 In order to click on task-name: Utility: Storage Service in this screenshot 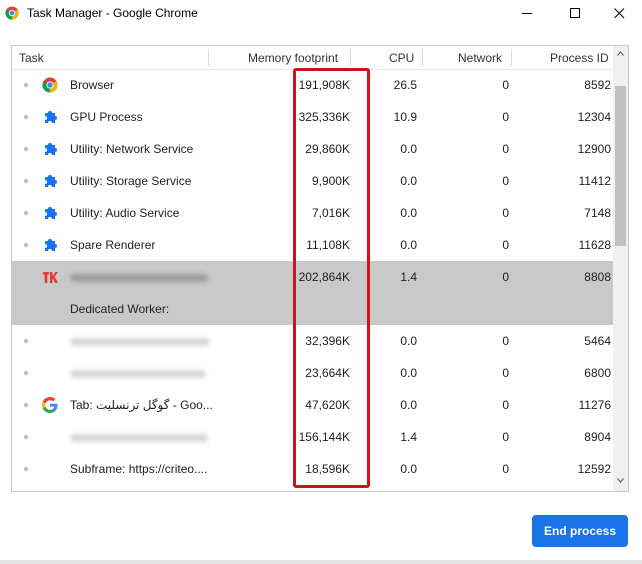, I will do `click(131, 181)`.